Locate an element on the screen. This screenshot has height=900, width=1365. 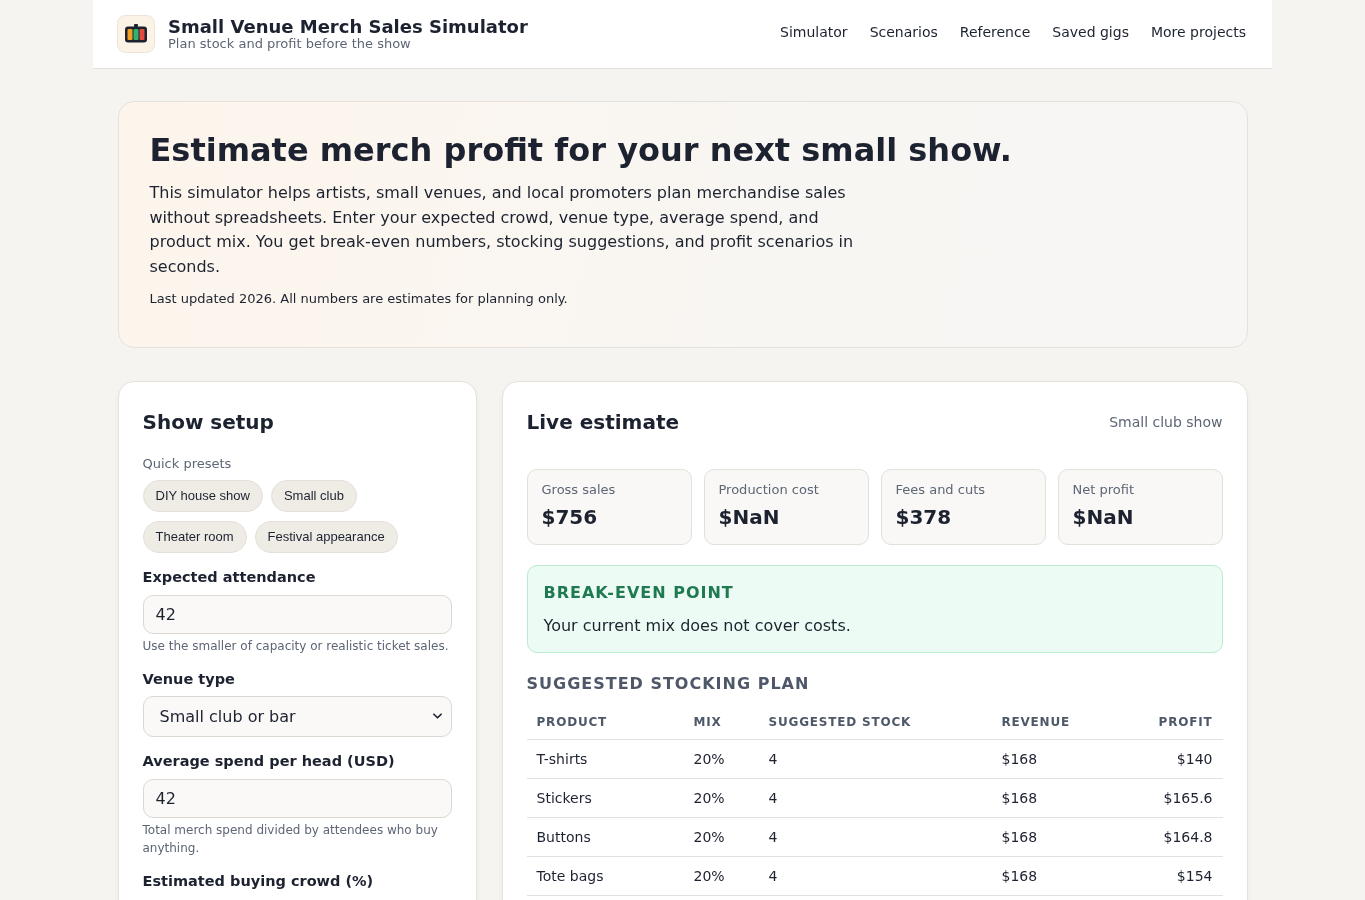
hero-description: This simulator helps artists, small venues, and local promoters plan merchandise sales without spreadsheets. Enter your expected crowd, venue type, average spend, and product mix. You get break-even numbers, stocking suggestions, and profit scenarios in seconds. is located at coordinates (502, 230).